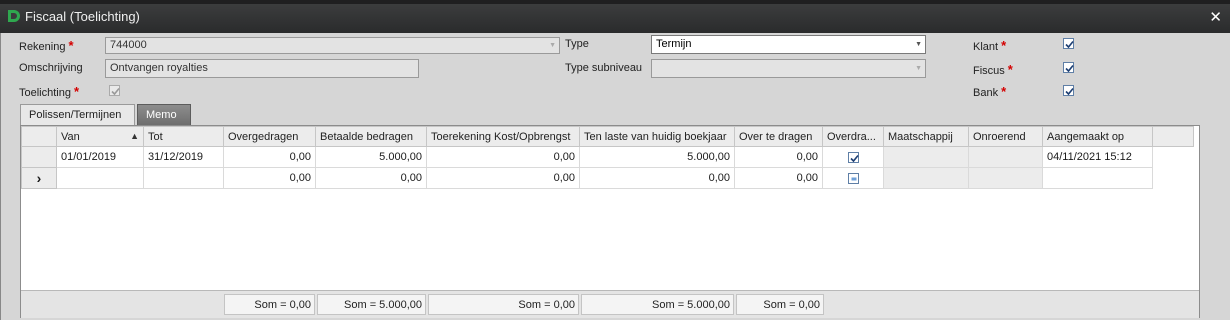 This screenshot has height=320, width=1230. Describe the element at coordinates (371, 136) in the screenshot. I see `col-header-betaalde-bedragen: Betaalde bedragen` at that location.